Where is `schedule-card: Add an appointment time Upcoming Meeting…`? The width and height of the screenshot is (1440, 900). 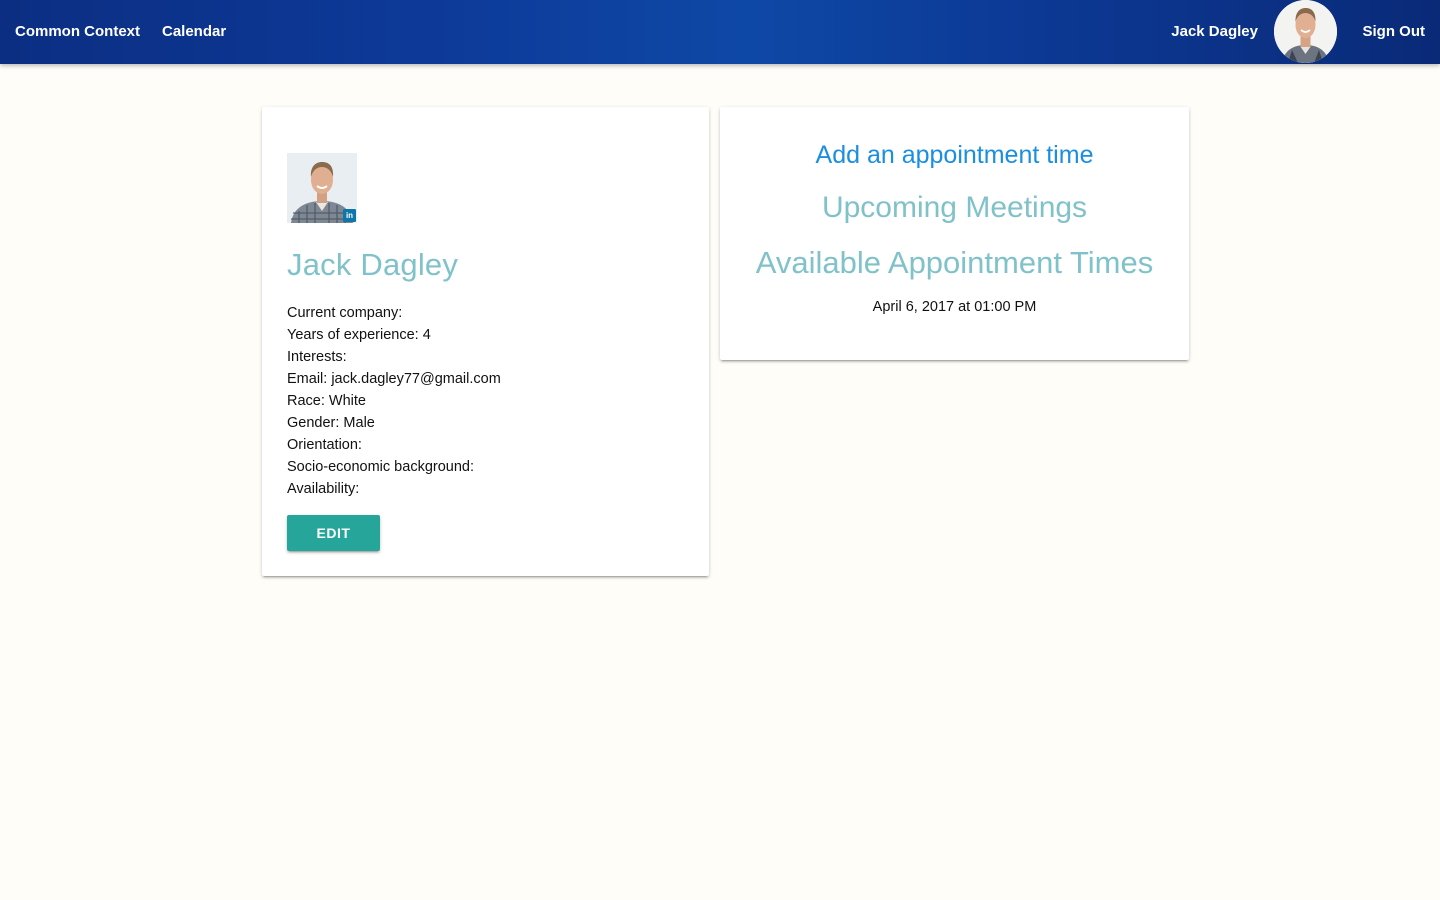
schedule-card: Add an appointment time Upcoming Meeting… is located at coordinates (954, 233).